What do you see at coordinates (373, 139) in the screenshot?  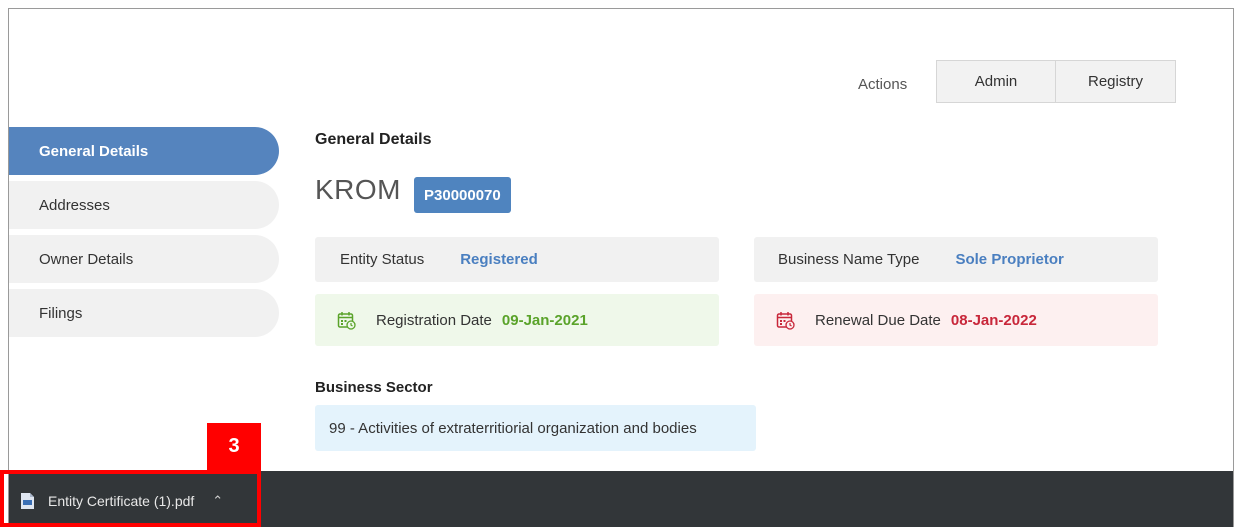 I see `section-title: General Details` at bounding box center [373, 139].